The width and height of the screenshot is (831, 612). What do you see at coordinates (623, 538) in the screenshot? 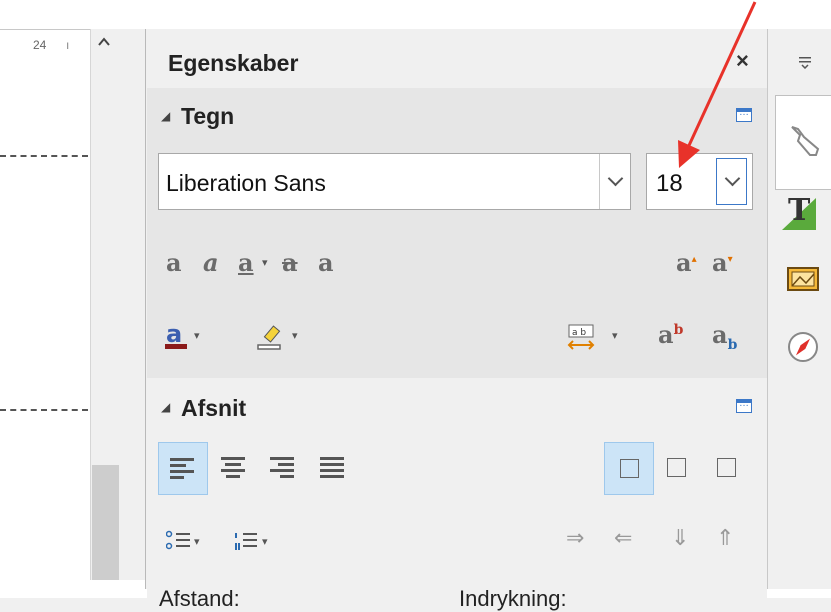
I see `decrease-indent-icon: ⇐` at bounding box center [623, 538].